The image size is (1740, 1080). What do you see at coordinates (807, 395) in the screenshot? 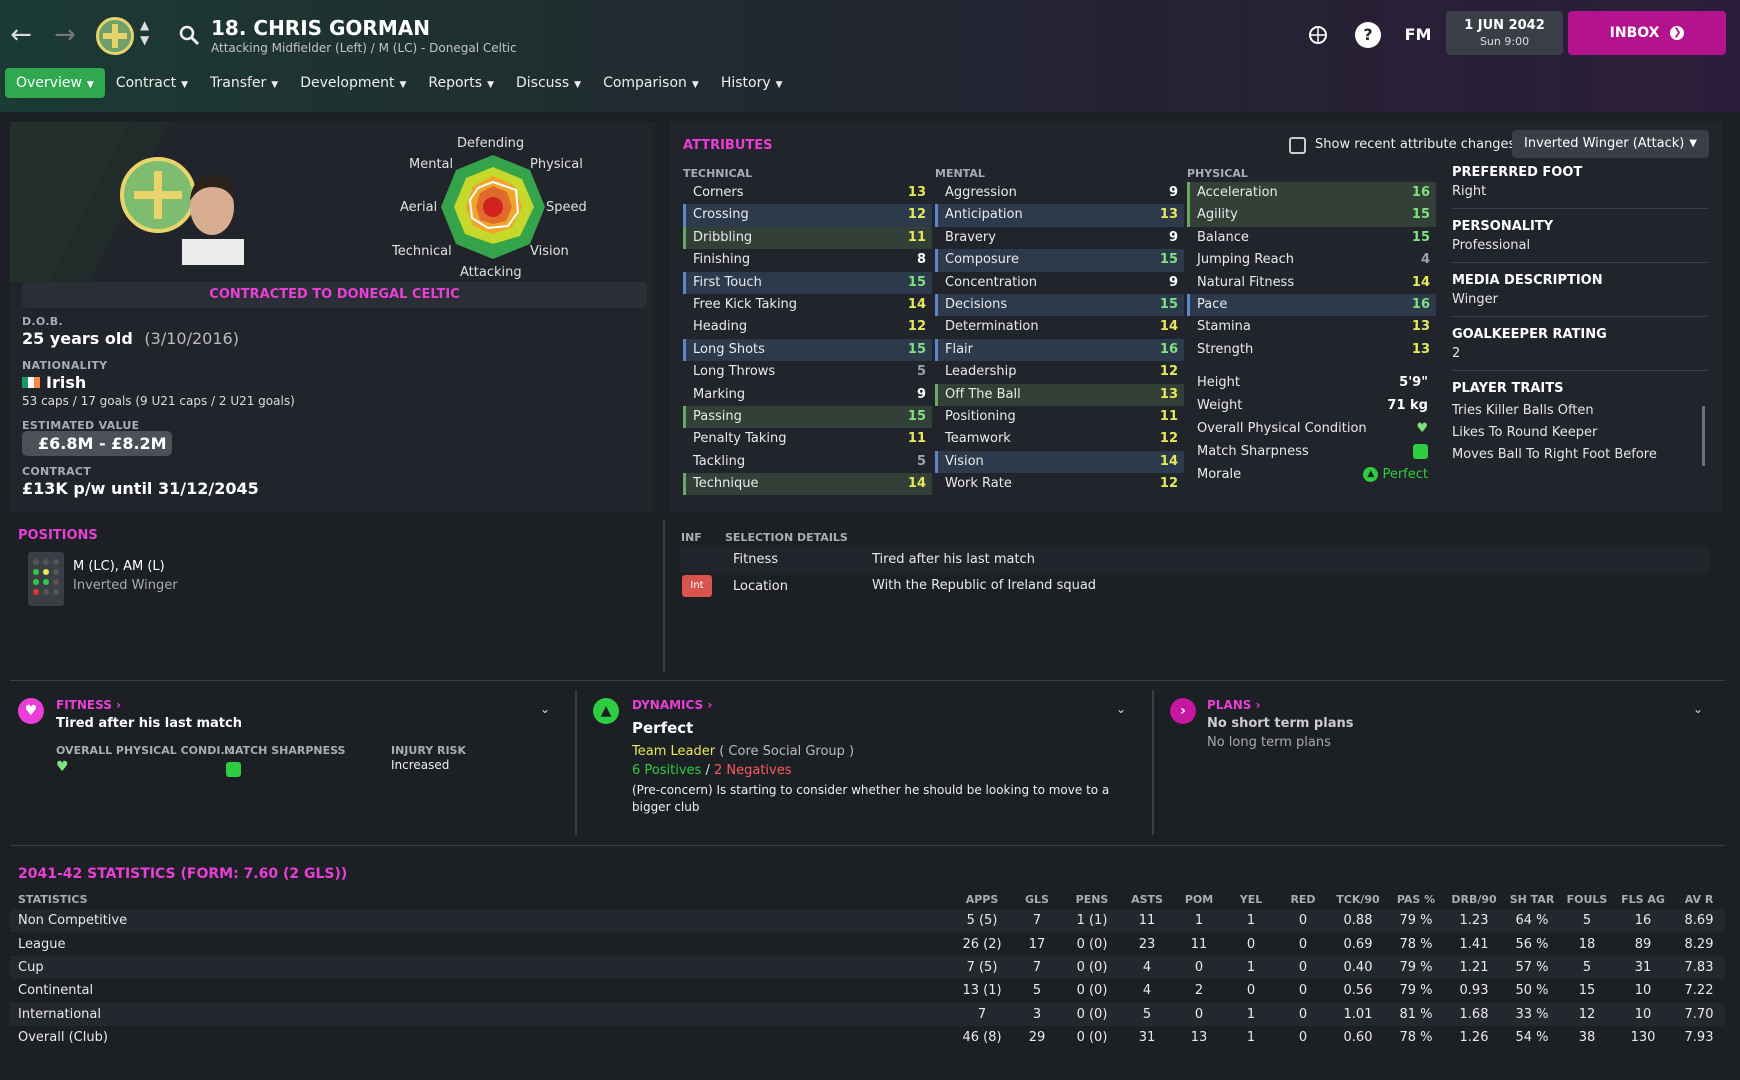
I see `attribute-row: Marking 9` at bounding box center [807, 395].